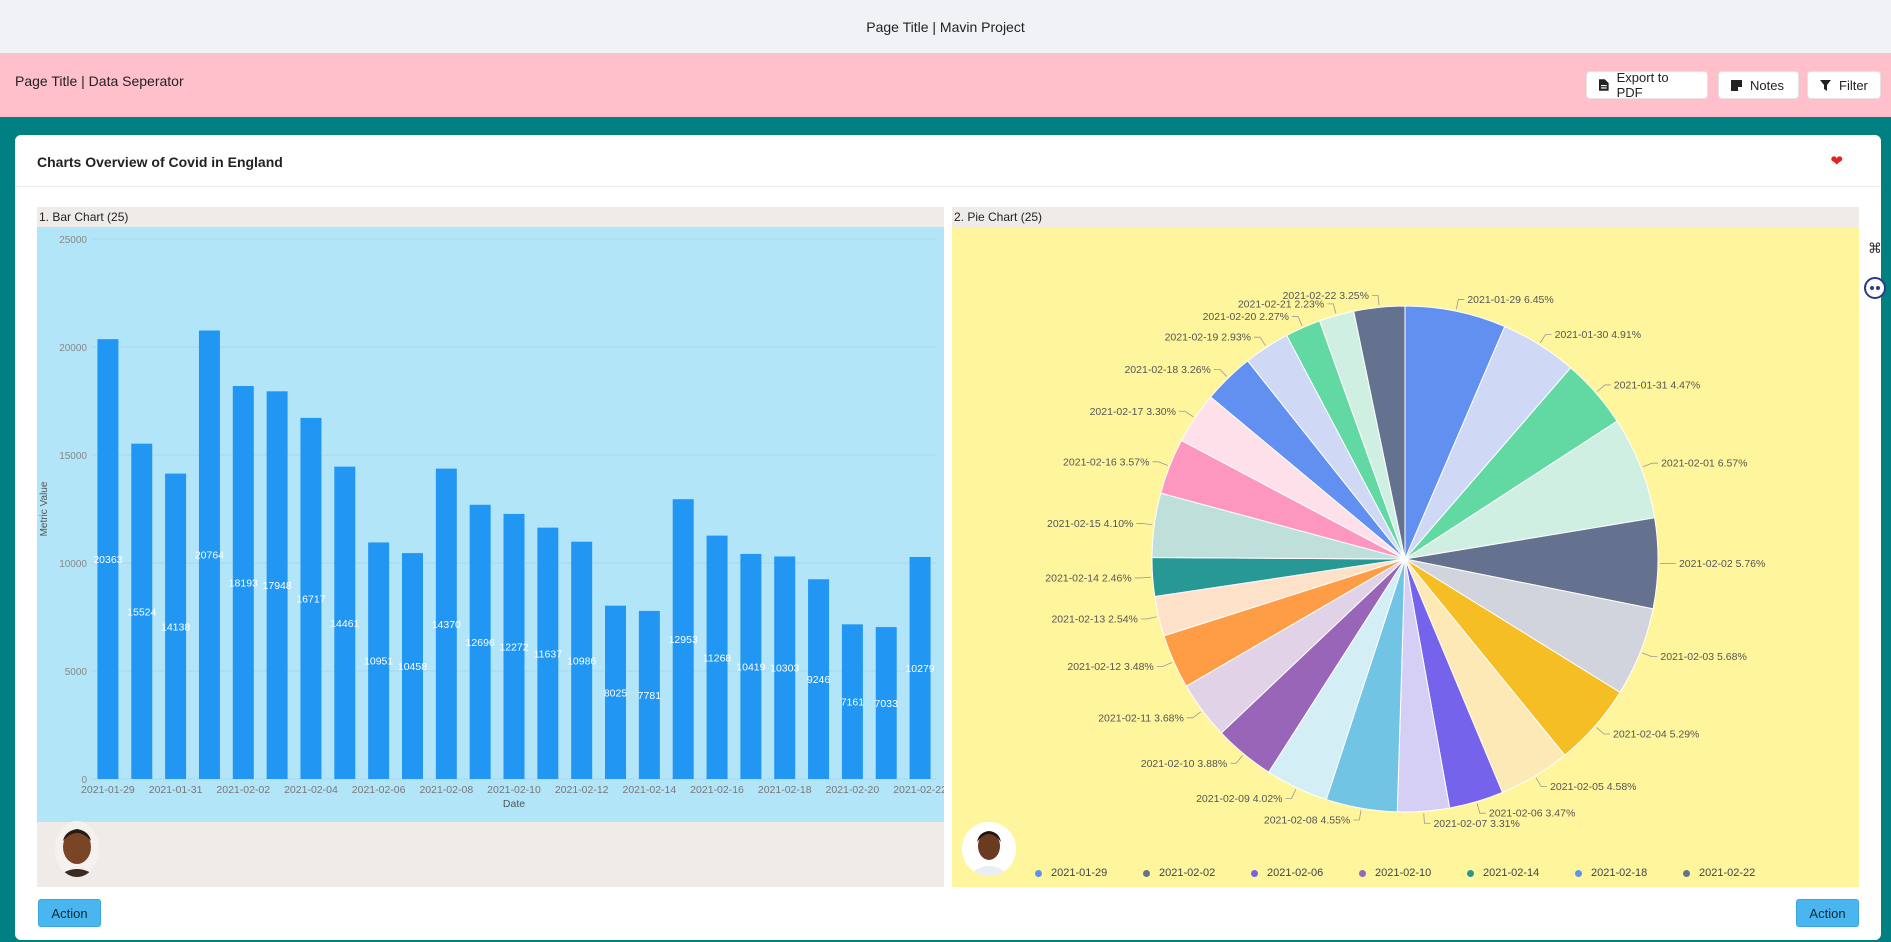  Describe the element at coordinates (582, 790) in the screenshot. I see `x-tick-label: 2021-02-12` at that location.